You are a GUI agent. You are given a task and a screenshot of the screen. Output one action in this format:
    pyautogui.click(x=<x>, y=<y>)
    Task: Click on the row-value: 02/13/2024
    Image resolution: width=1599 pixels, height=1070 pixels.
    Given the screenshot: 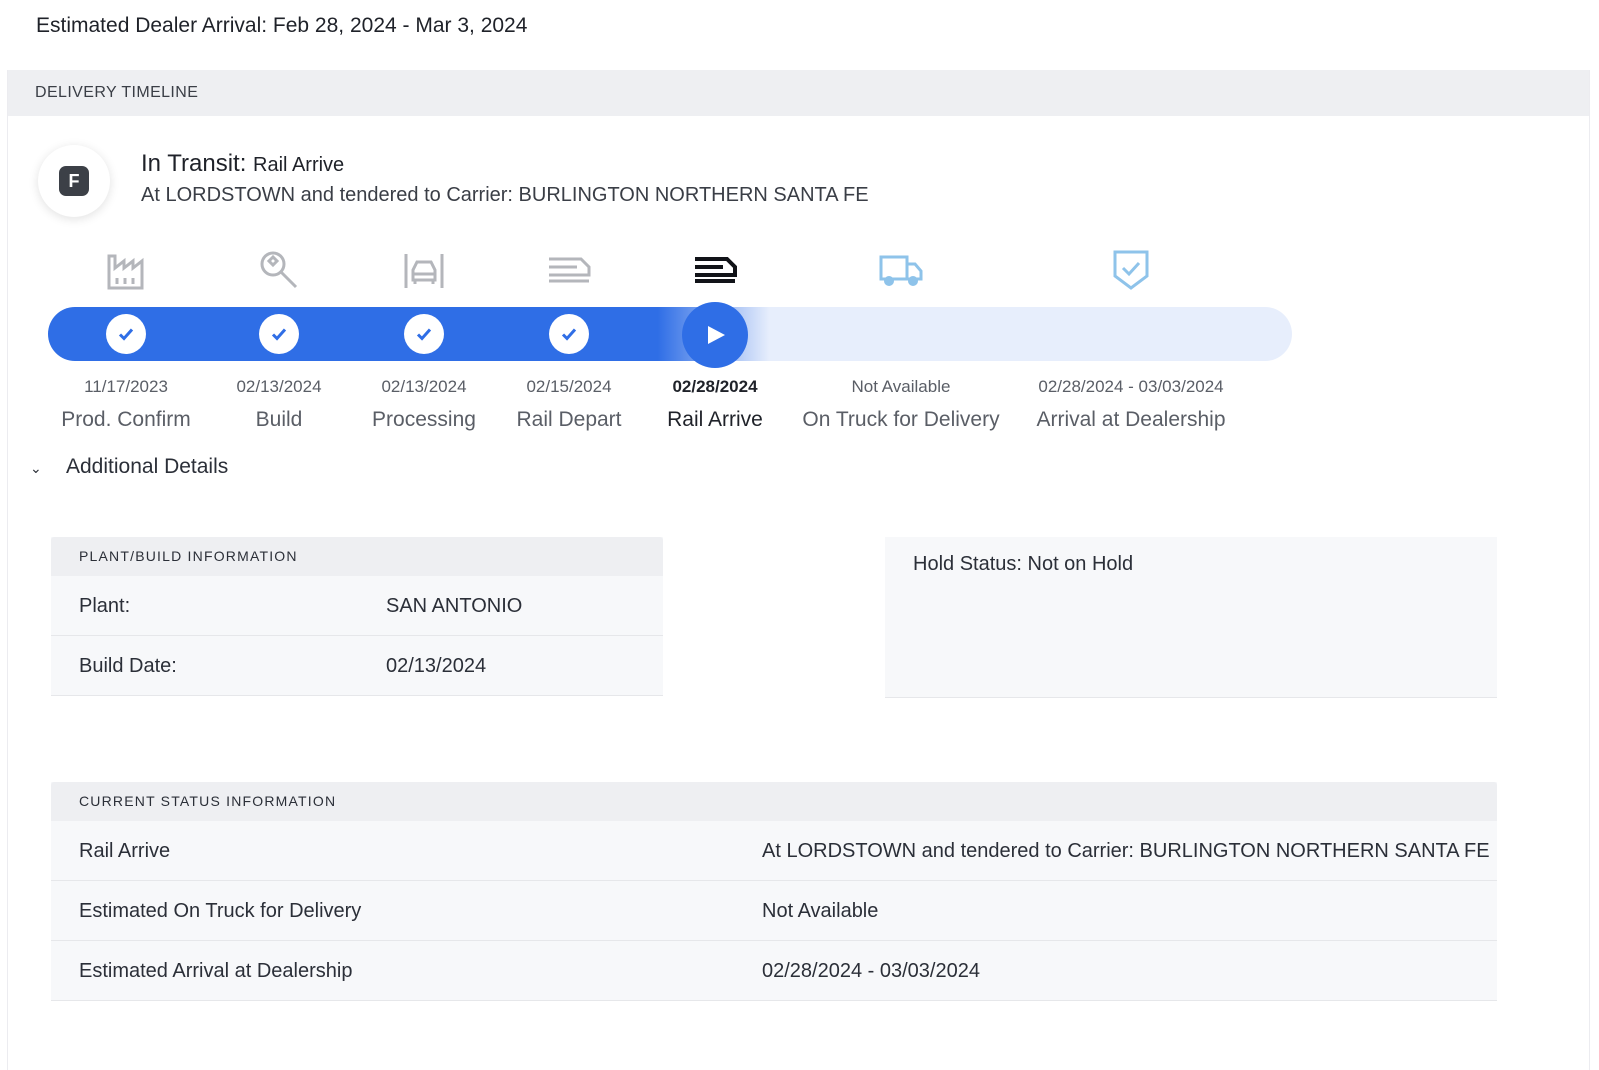 What is the action you would take?
    pyautogui.click(x=436, y=666)
    